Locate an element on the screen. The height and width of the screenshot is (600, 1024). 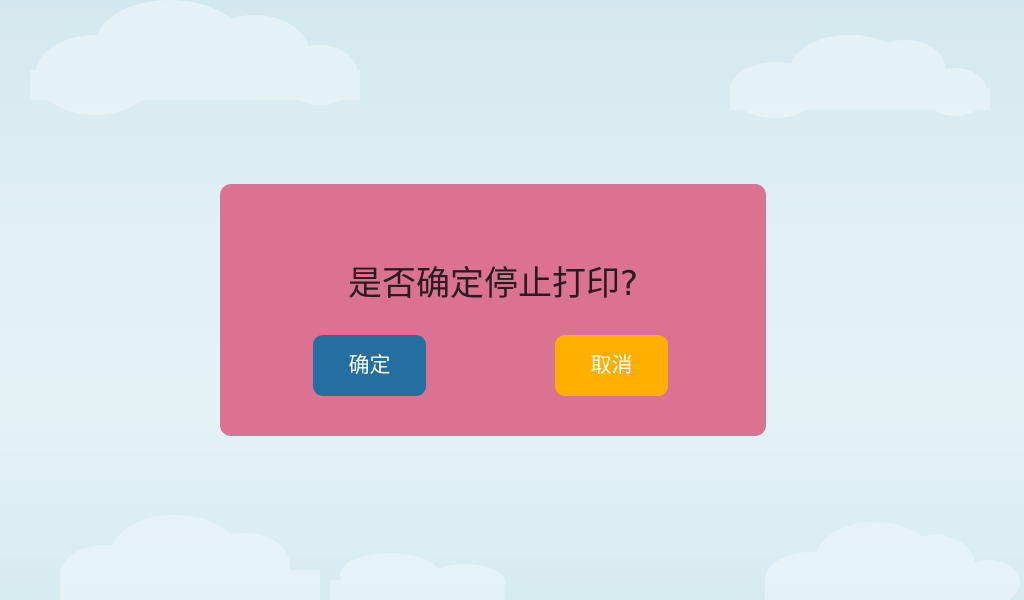
confirm-button: 确定 is located at coordinates (369, 365).